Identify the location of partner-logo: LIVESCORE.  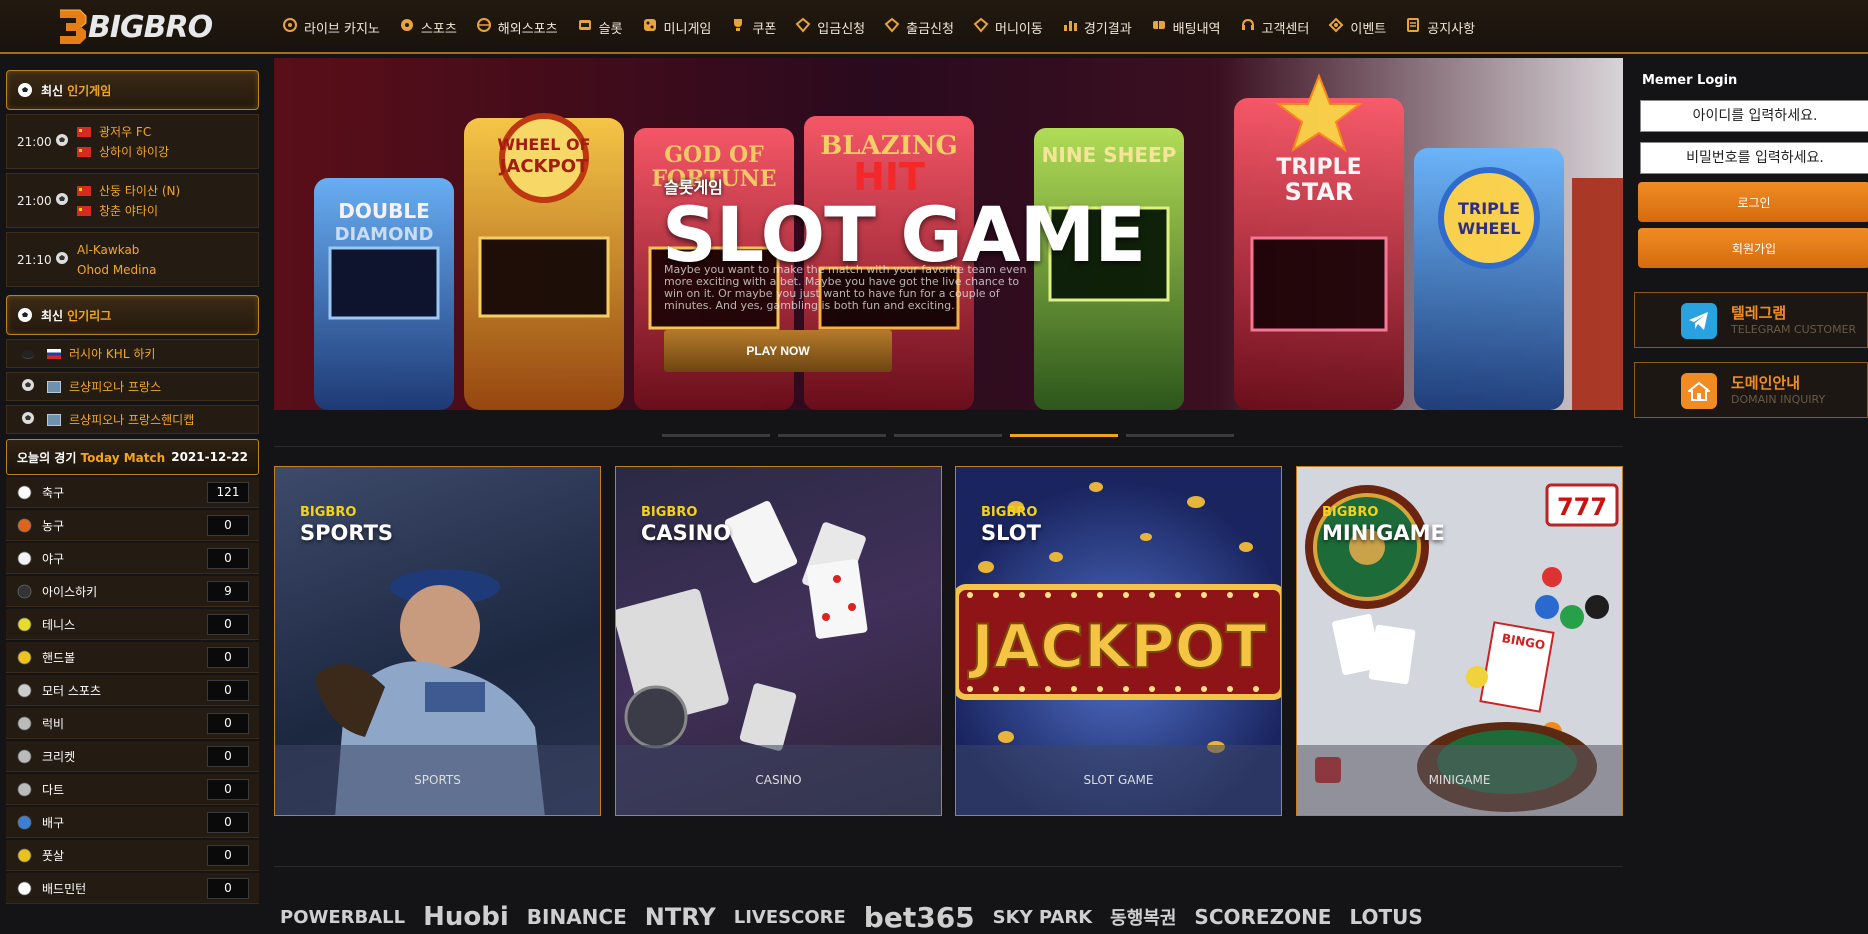
(789, 917).